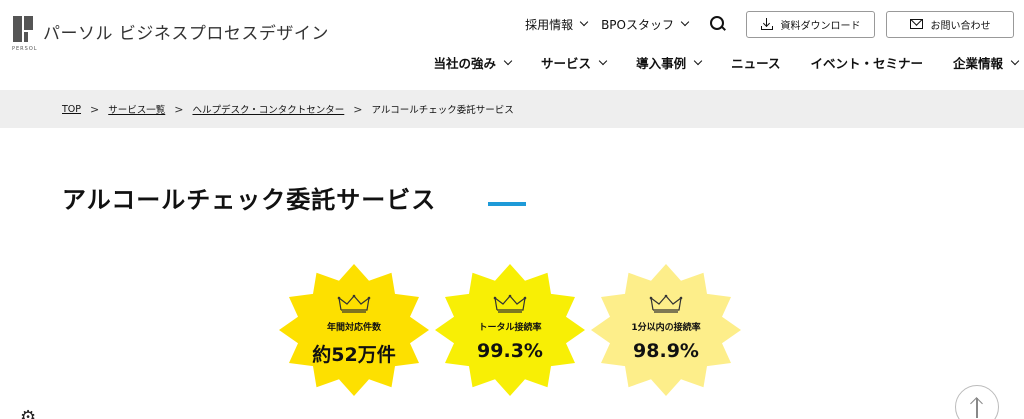 This screenshot has width=1024, height=419. What do you see at coordinates (268, 109) in the screenshot?
I see `breadcrumb-link-helpdesk: ヘルプデスク・コンタクトセンター` at bounding box center [268, 109].